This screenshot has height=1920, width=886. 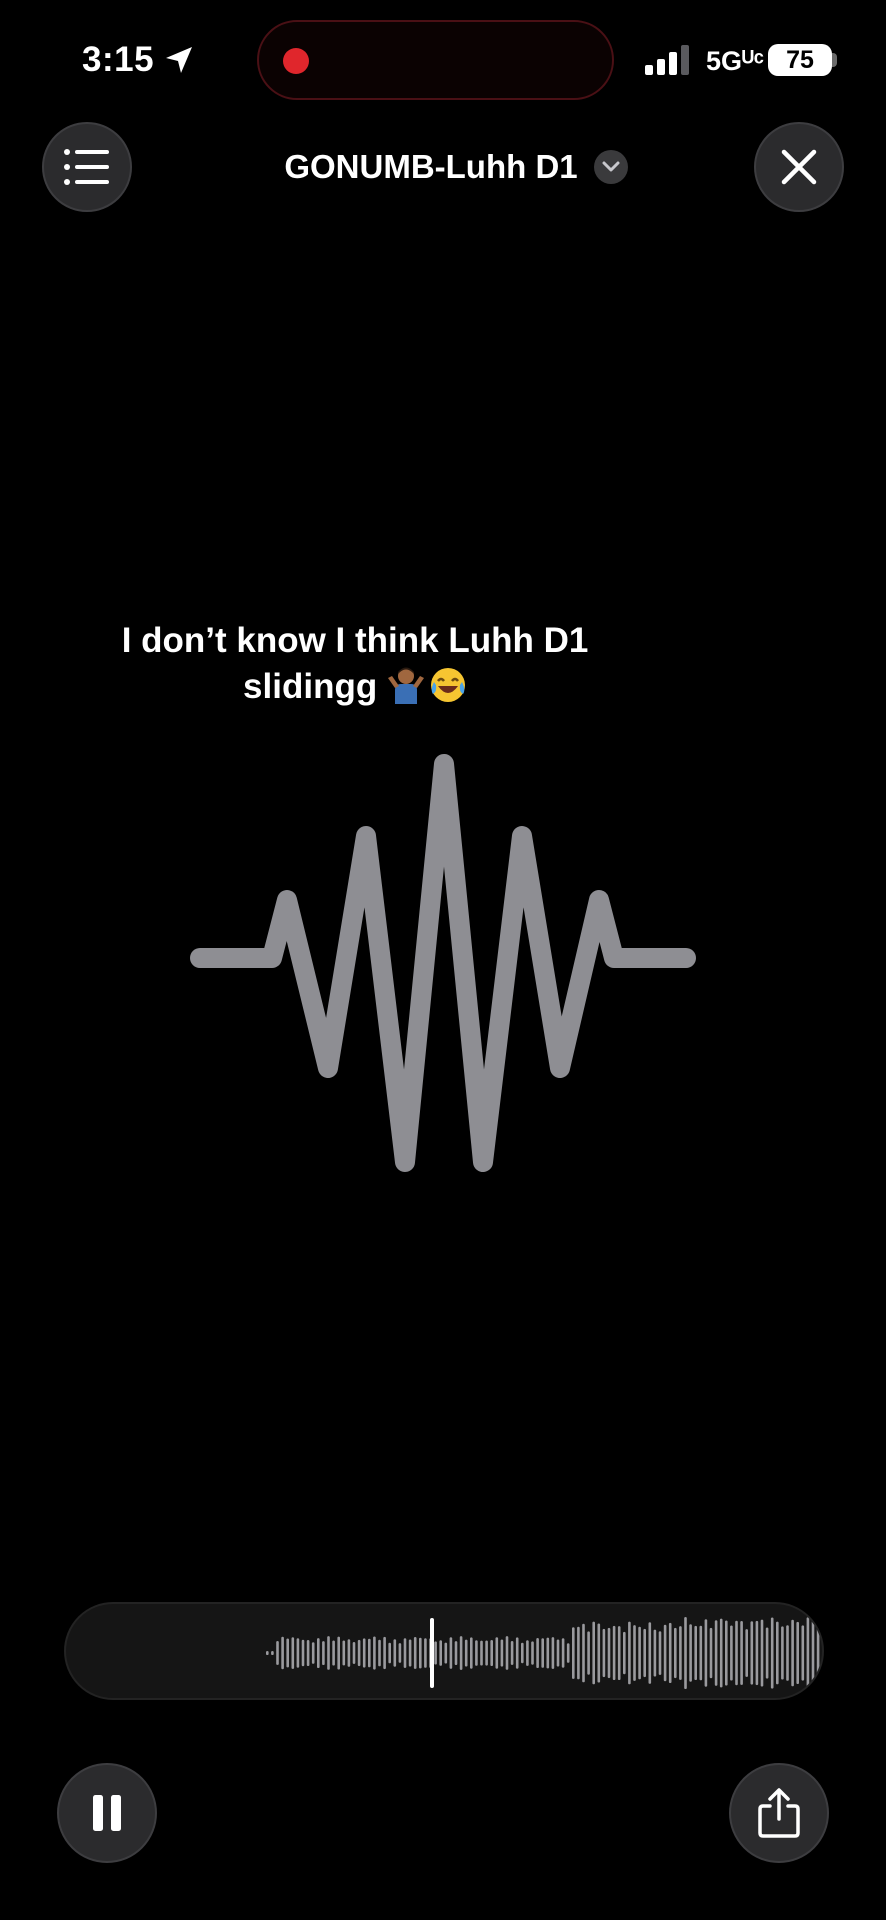 What do you see at coordinates (447, 685) in the screenshot?
I see `laughing-emoji-icon` at bounding box center [447, 685].